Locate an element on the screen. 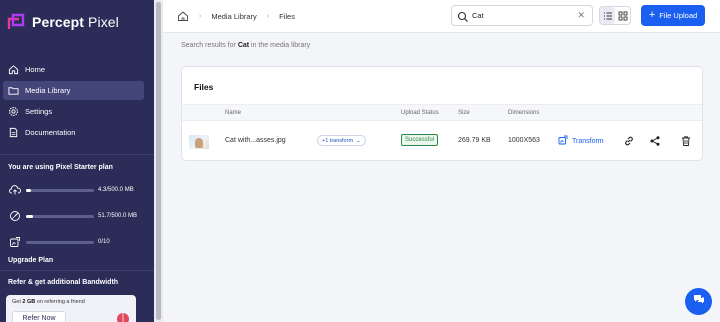 The width and height of the screenshot is (720, 322). storage-progress-fill is located at coordinates (29, 190).